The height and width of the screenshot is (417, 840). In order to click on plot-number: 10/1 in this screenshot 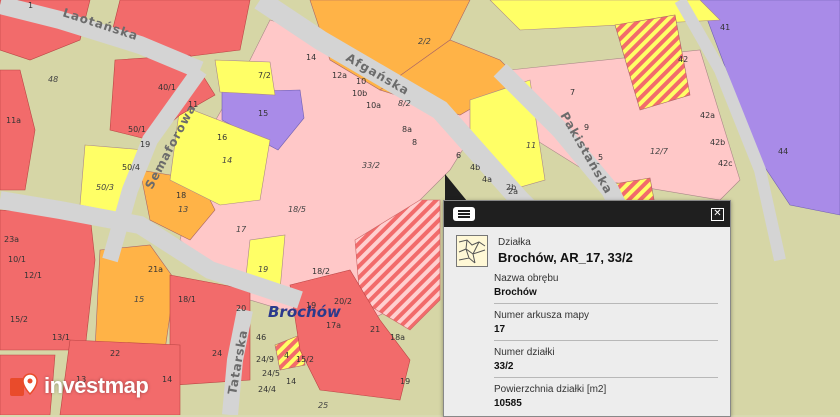, I will do `click(17, 259)`.